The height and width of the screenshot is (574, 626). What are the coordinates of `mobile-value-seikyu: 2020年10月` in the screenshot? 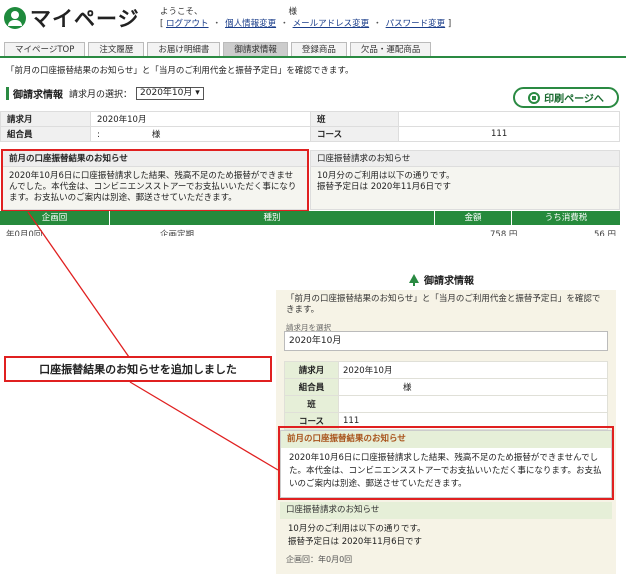 It's located at (473, 370).